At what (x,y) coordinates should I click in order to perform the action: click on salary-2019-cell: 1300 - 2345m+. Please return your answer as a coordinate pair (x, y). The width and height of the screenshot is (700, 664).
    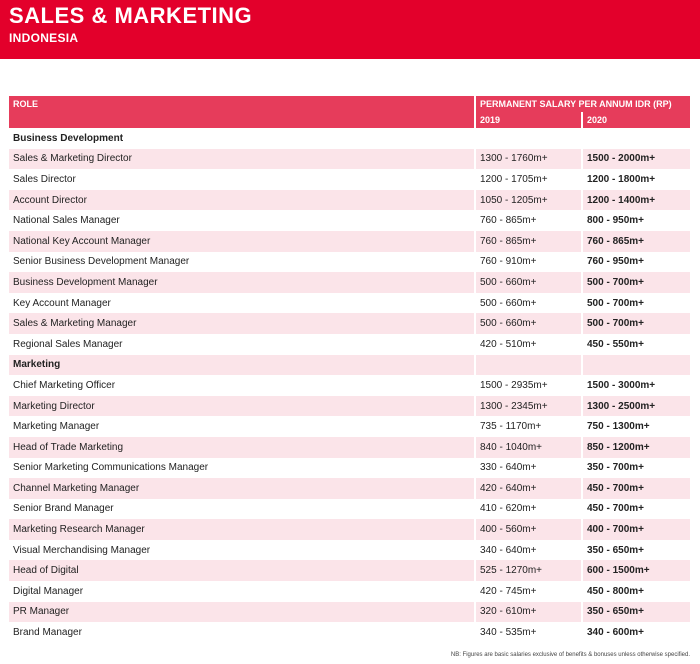
    Looking at the image, I should click on (528, 406).